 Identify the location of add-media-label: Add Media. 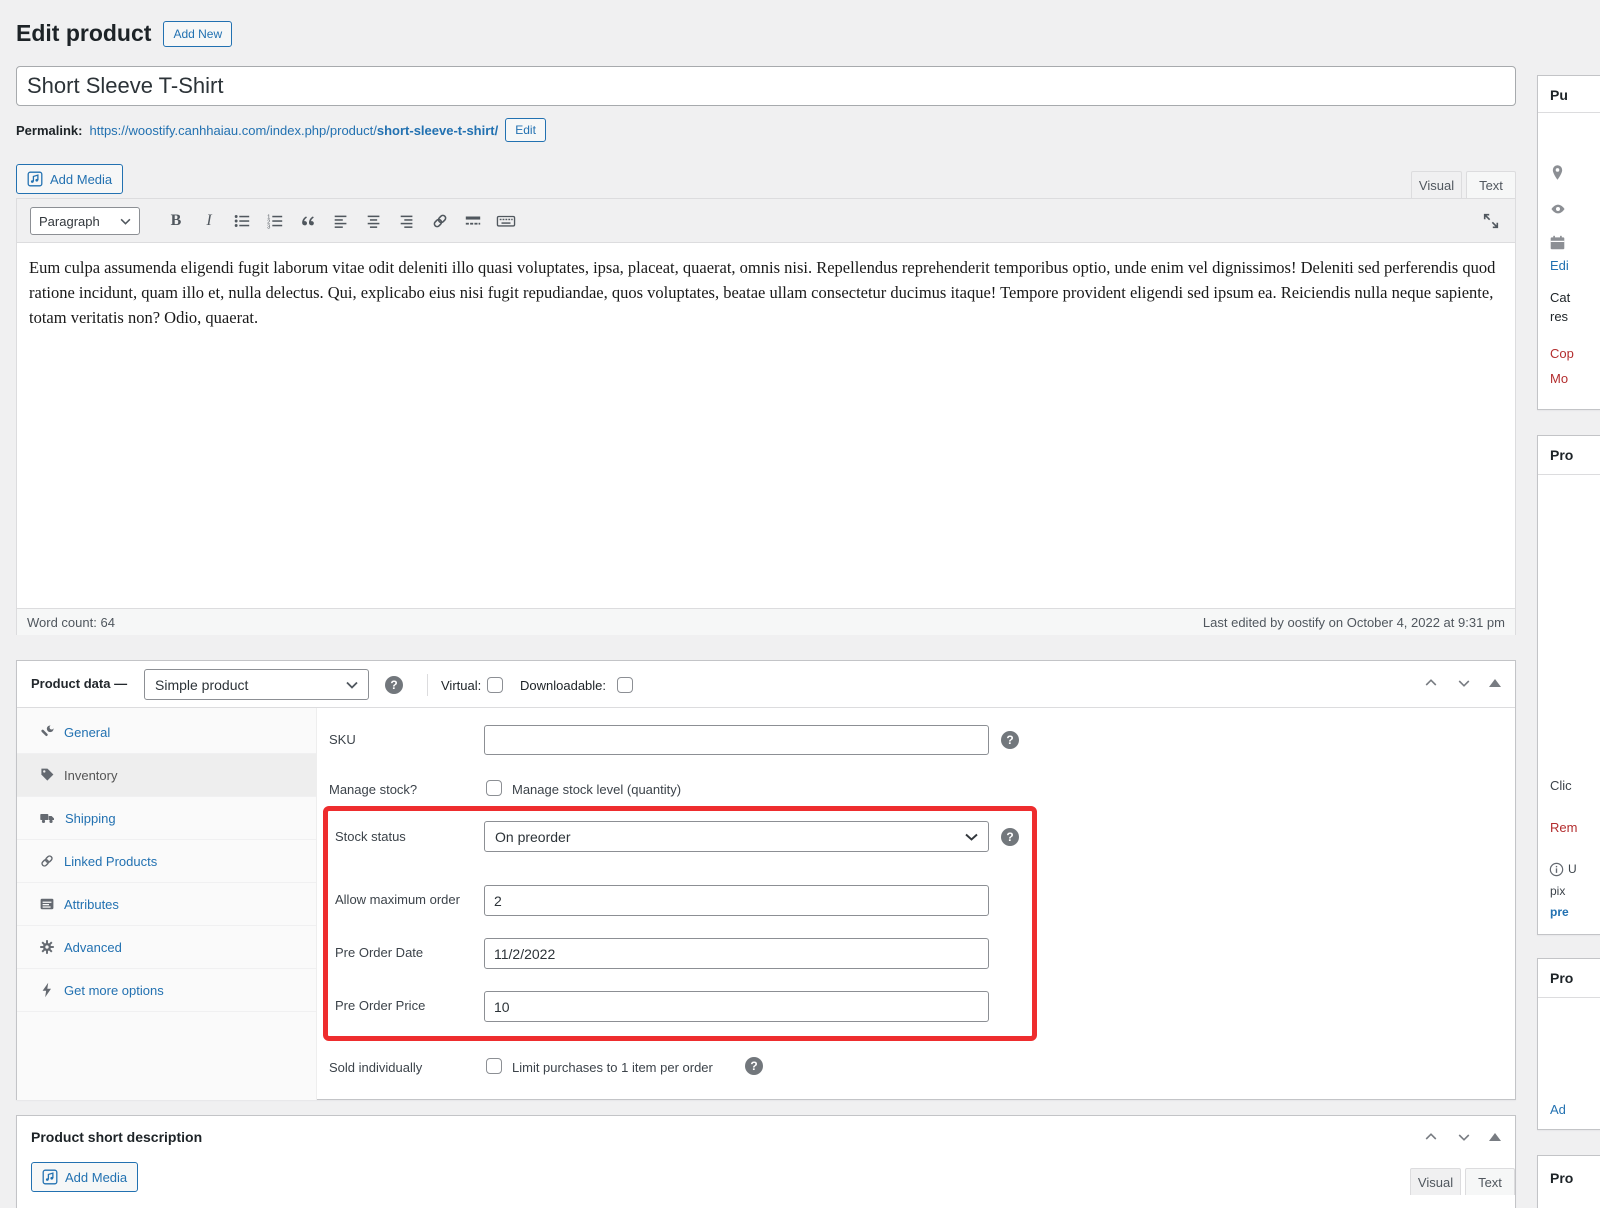
(96, 1177).